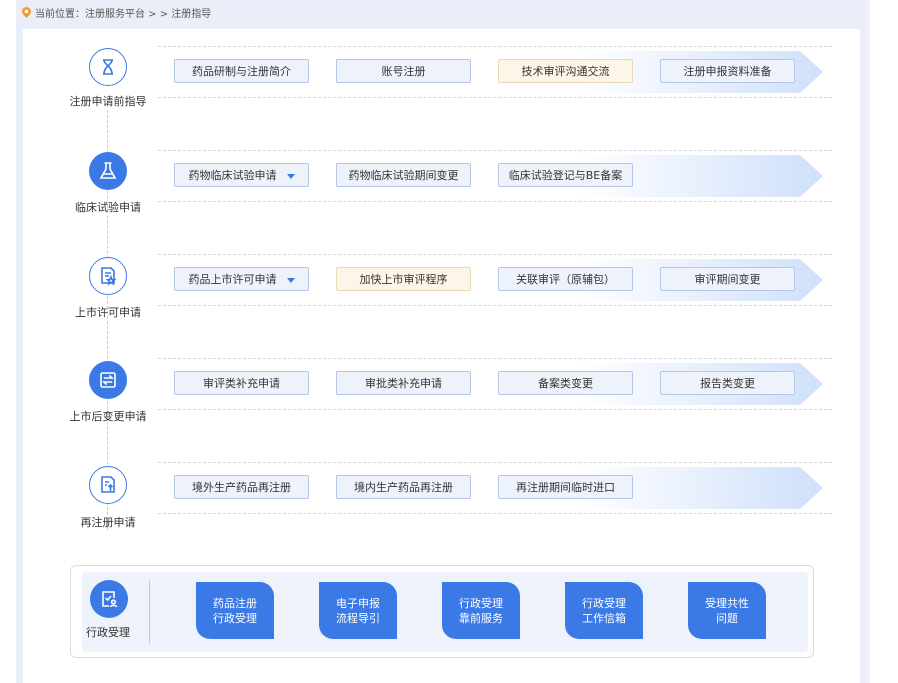  Describe the element at coordinates (108, 207) in the screenshot. I see `section-label-clinical: 临床试验申请` at that location.